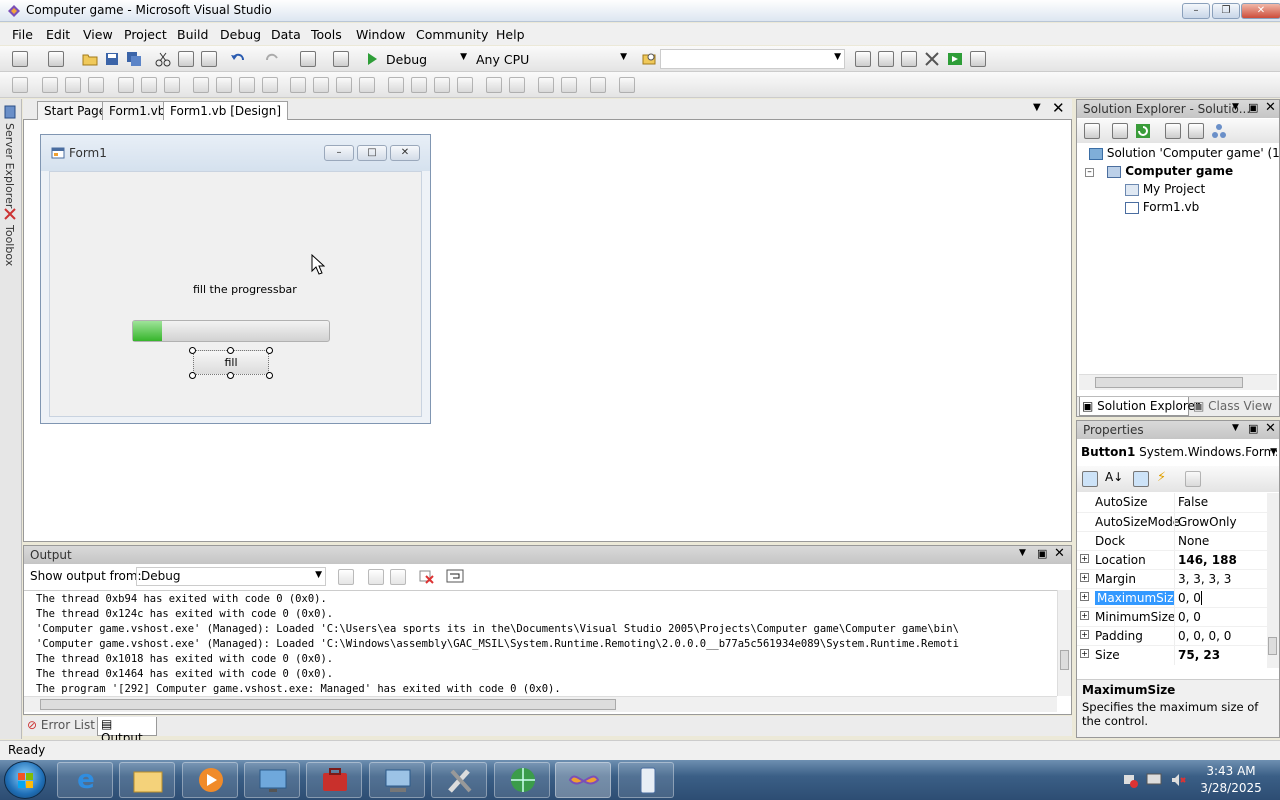  I want to click on taskbar-media-player, so click(210, 780).